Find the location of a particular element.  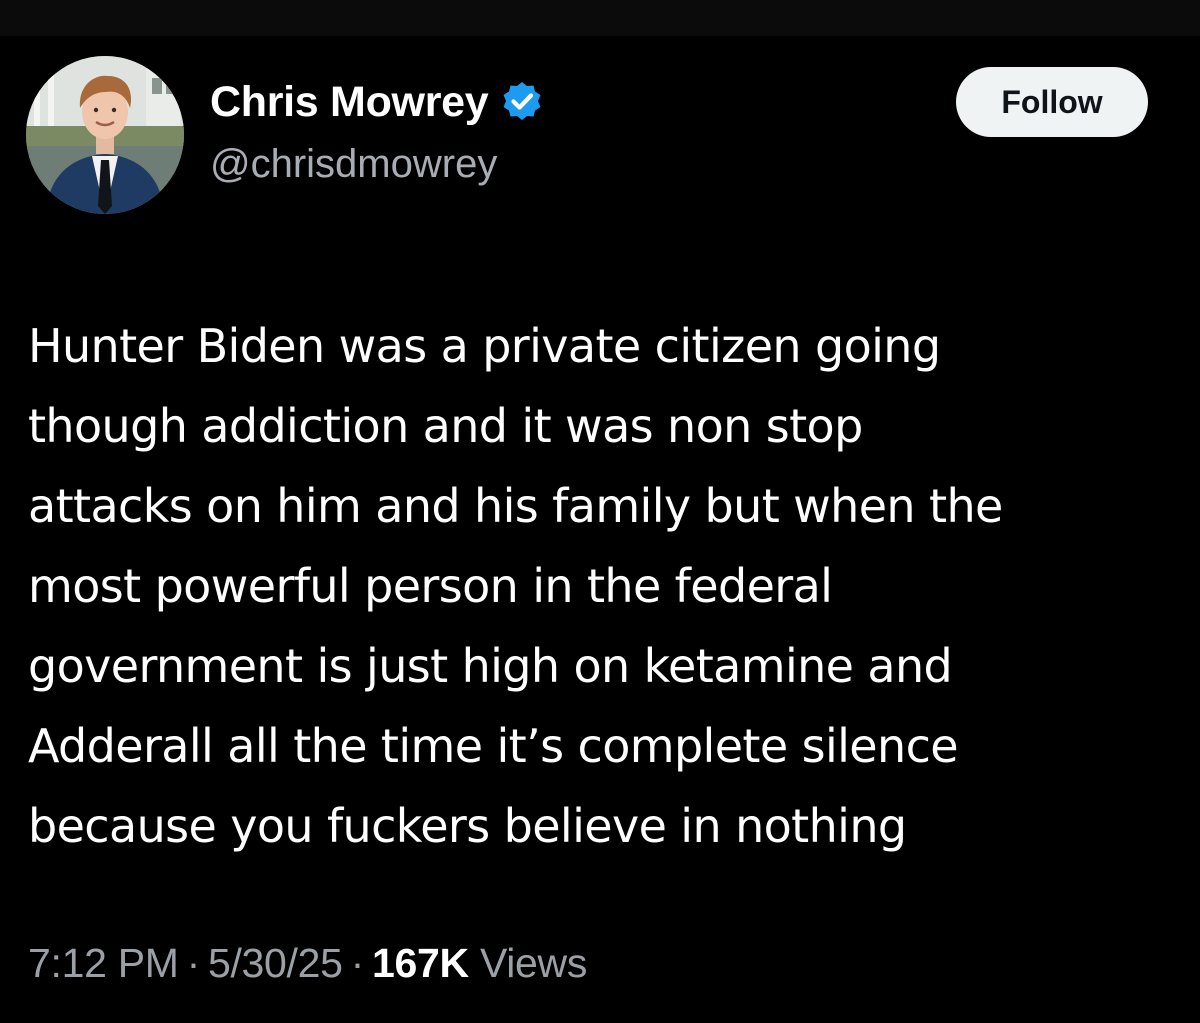

tweet-text-line: government is just high on ketamine and is located at coordinates (490, 666).